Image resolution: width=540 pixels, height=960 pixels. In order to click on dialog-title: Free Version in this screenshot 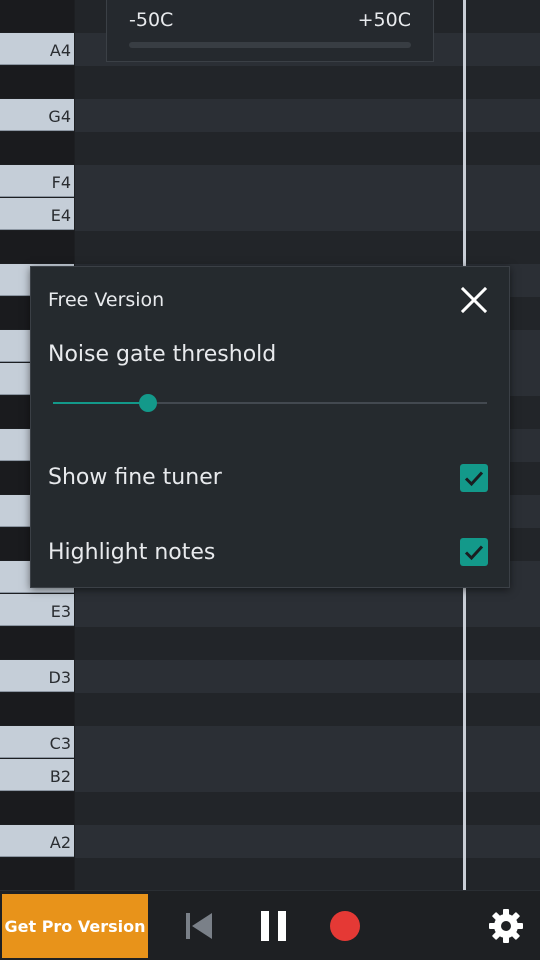, I will do `click(106, 300)`.